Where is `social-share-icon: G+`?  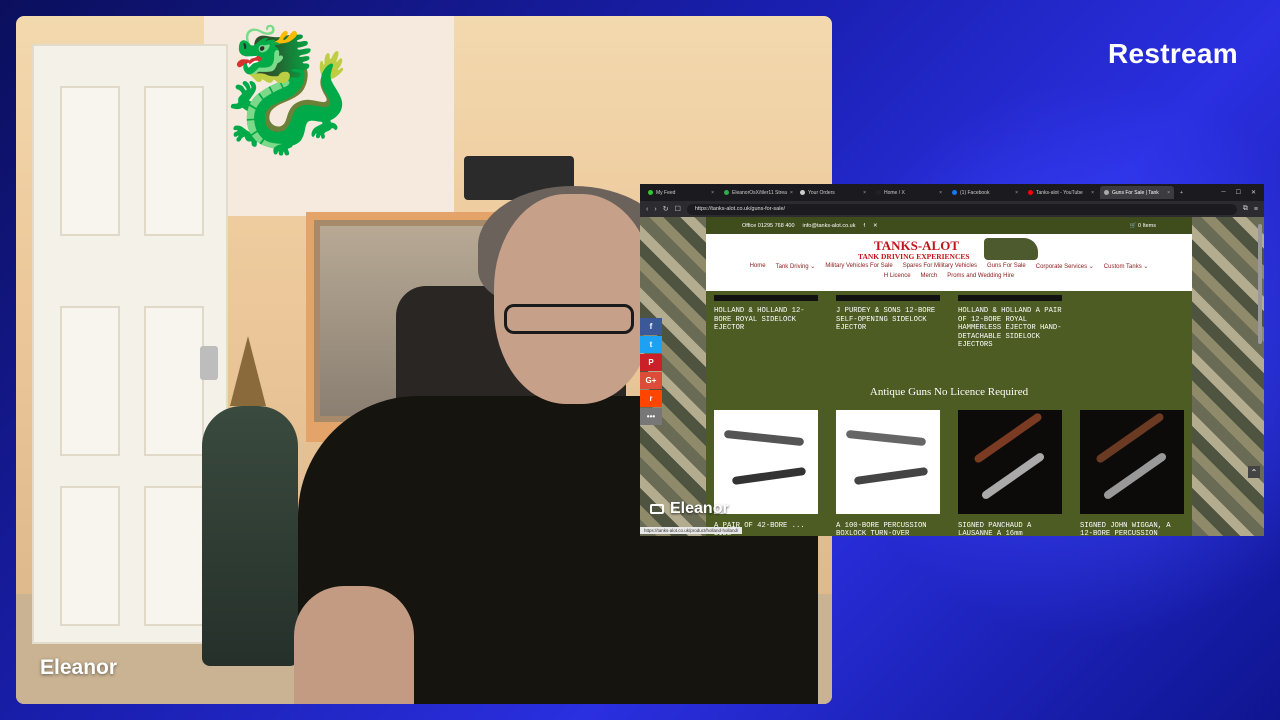 social-share-icon: G+ is located at coordinates (651, 380).